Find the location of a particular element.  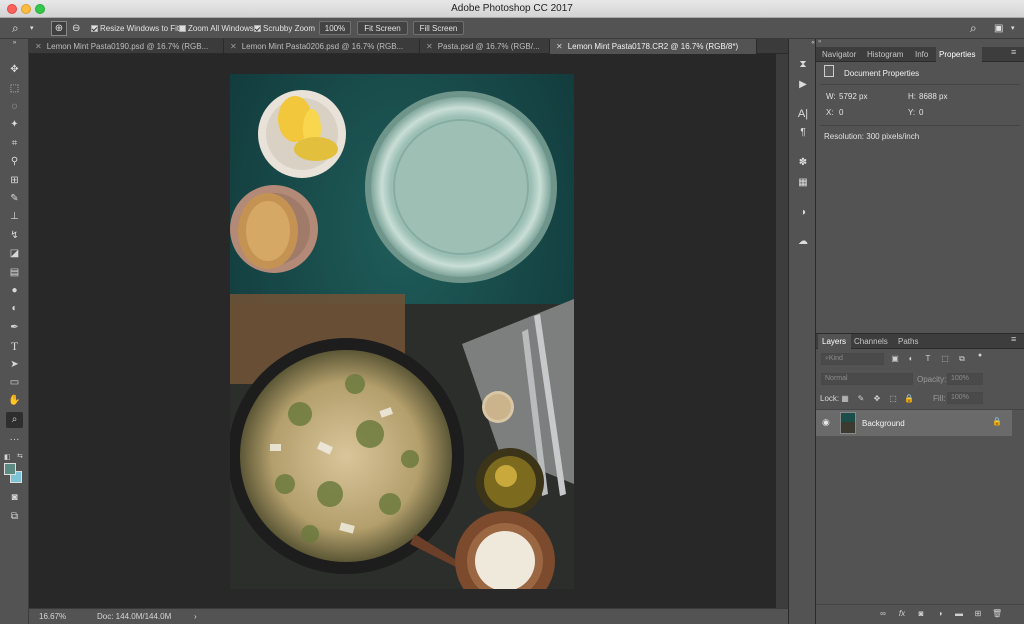

screen-mode-icon: ⧉ is located at coordinates (14, 517).